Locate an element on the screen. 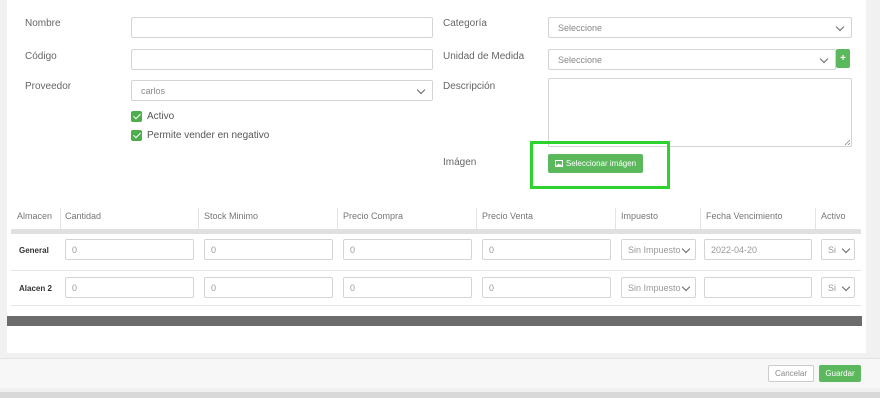 The height and width of the screenshot is (398, 880). proveedor-select: carlos is located at coordinates (282, 90).